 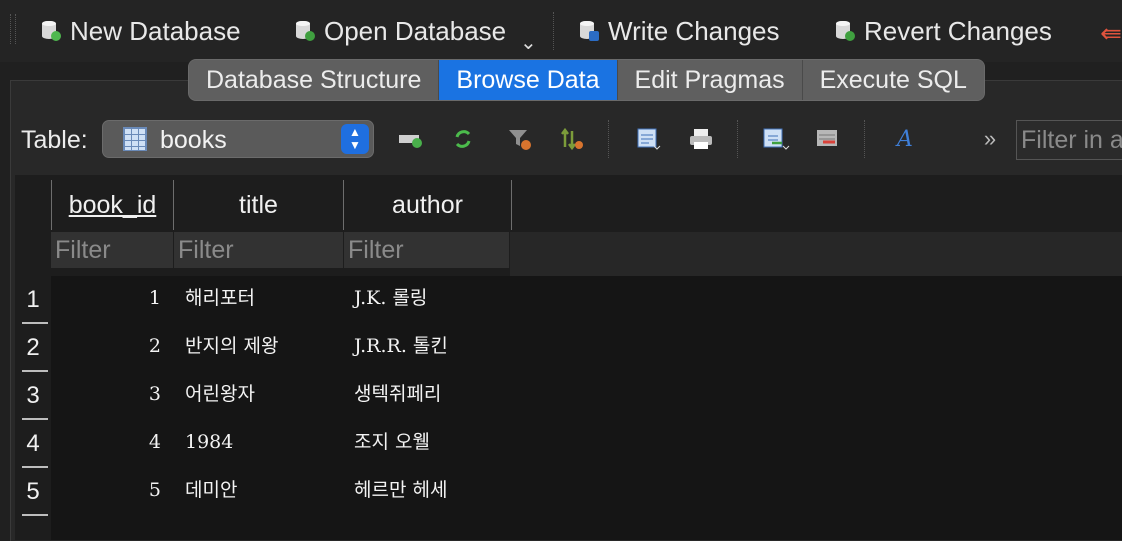 What do you see at coordinates (13, 29) in the screenshot?
I see `toolbar-grip` at bounding box center [13, 29].